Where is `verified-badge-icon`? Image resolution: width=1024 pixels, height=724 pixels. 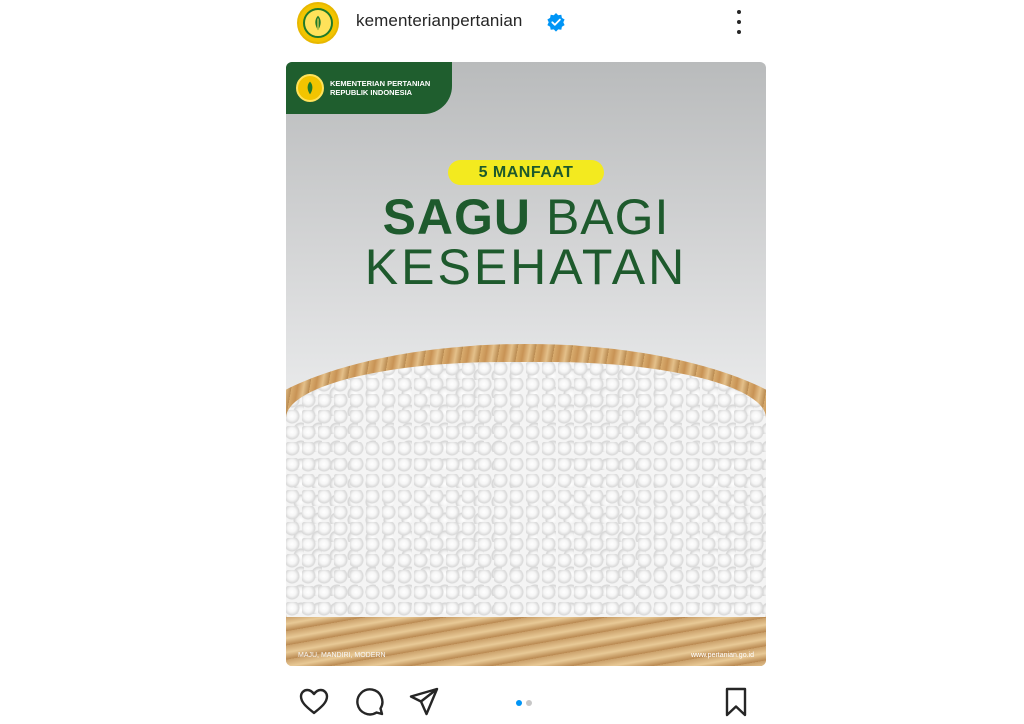 verified-badge-icon is located at coordinates (556, 22).